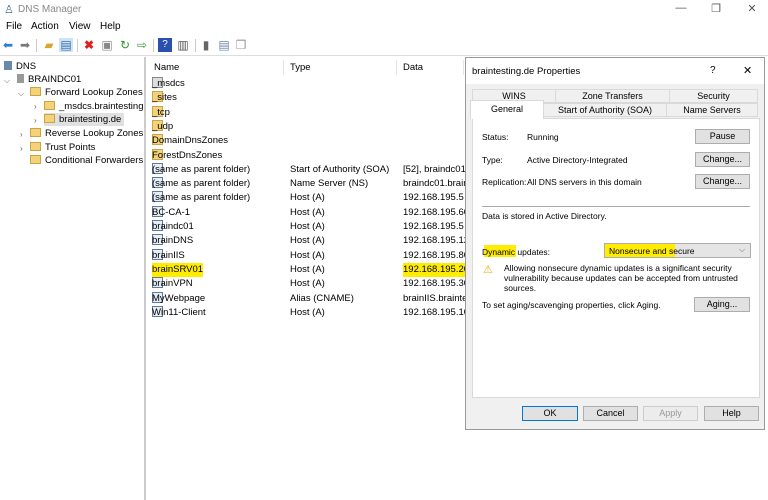 This screenshot has height=500, width=768. I want to click on row-name: ForestDnsZones, so click(187, 155).